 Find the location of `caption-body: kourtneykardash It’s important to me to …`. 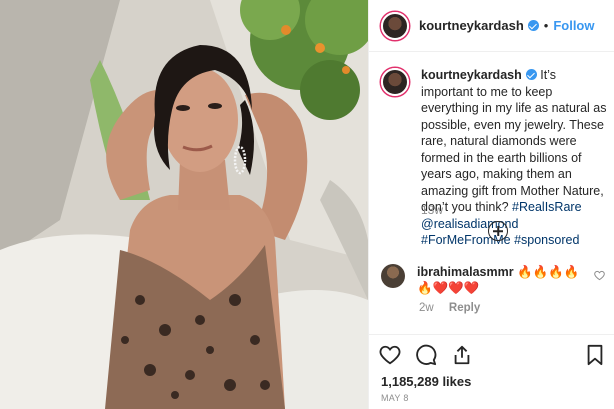

caption-body: kourtneykardash It’s important to me to … is located at coordinates (514, 158).